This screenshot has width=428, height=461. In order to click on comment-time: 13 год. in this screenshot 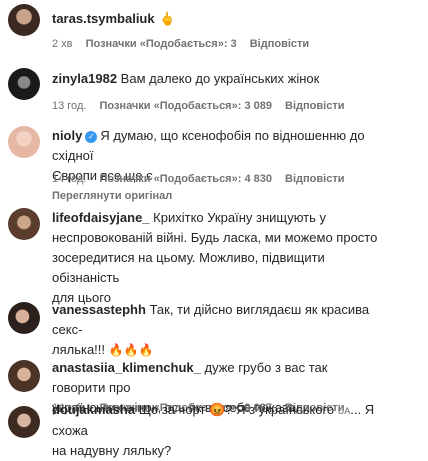, I will do `click(69, 106)`.